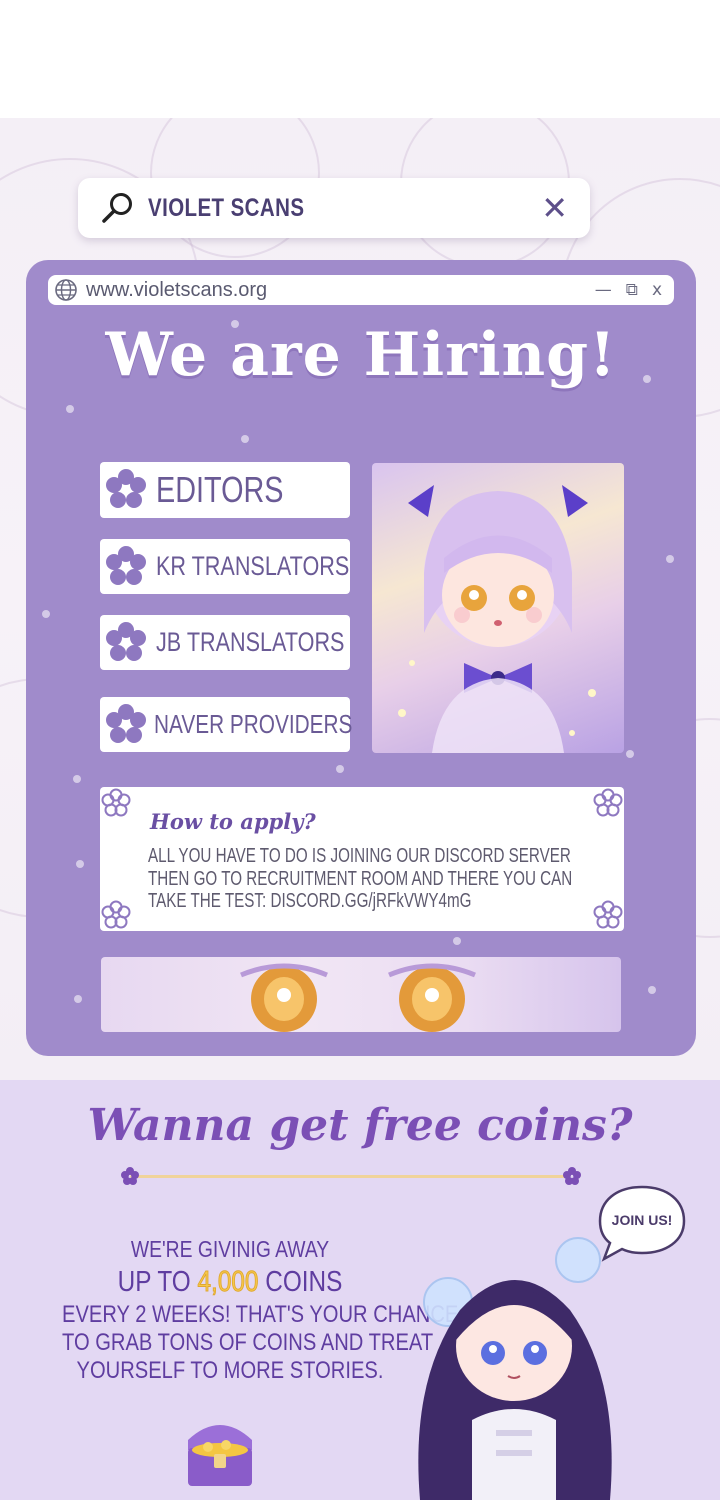 The height and width of the screenshot is (1500, 720). I want to click on globe-icon, so click(66, 290).